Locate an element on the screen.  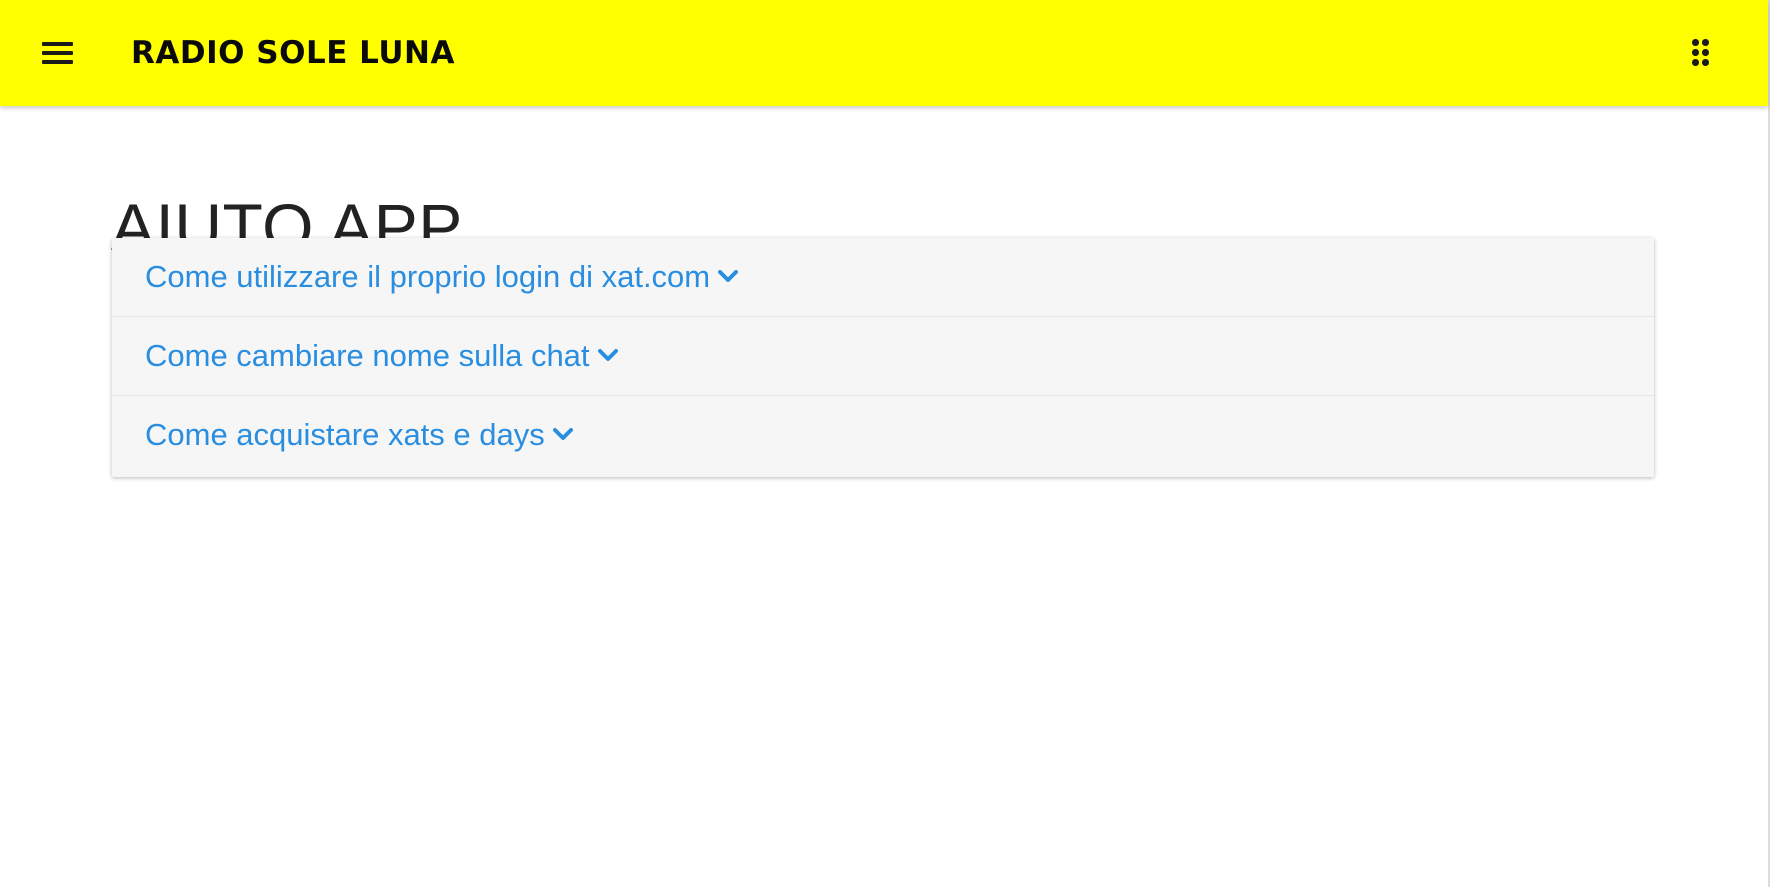
apps-button is located at coordinates (1701, 53).